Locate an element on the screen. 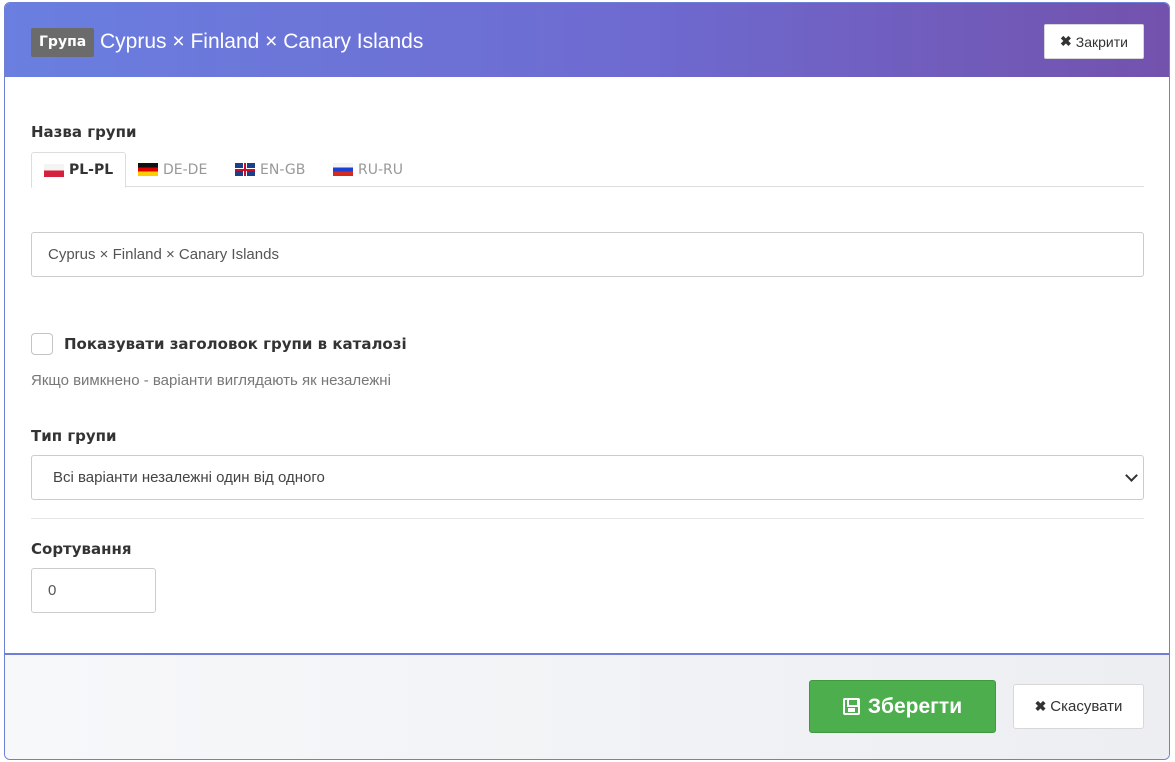  group-name-value: Cyprus × Finland × Canary Islands is located at coordinates (163, 254).